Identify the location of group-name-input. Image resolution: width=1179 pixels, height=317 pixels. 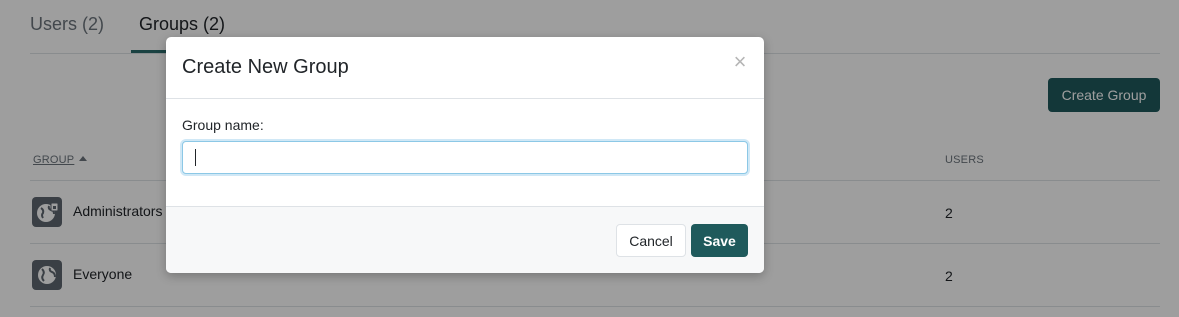
(465, 157).